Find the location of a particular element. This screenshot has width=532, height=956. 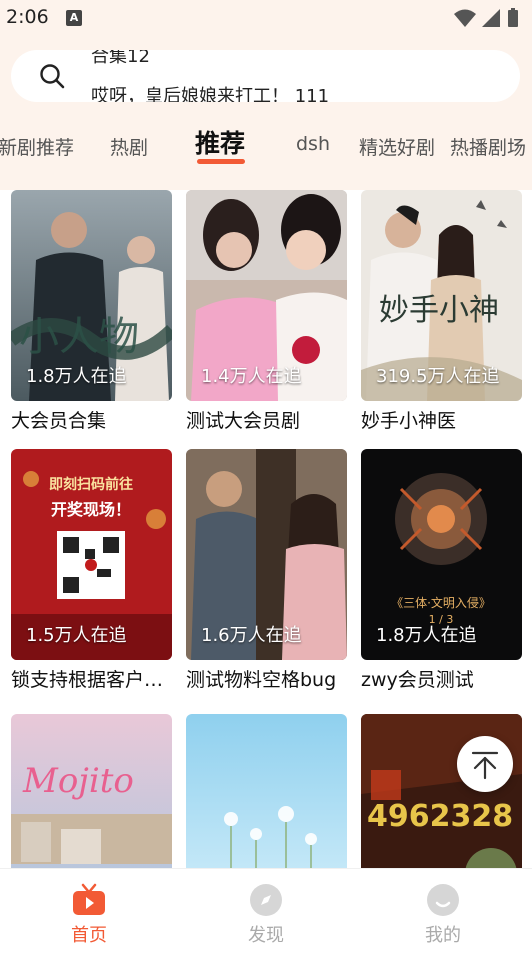

nav-discover-label: 发现 is located at coordinates (266, 935).